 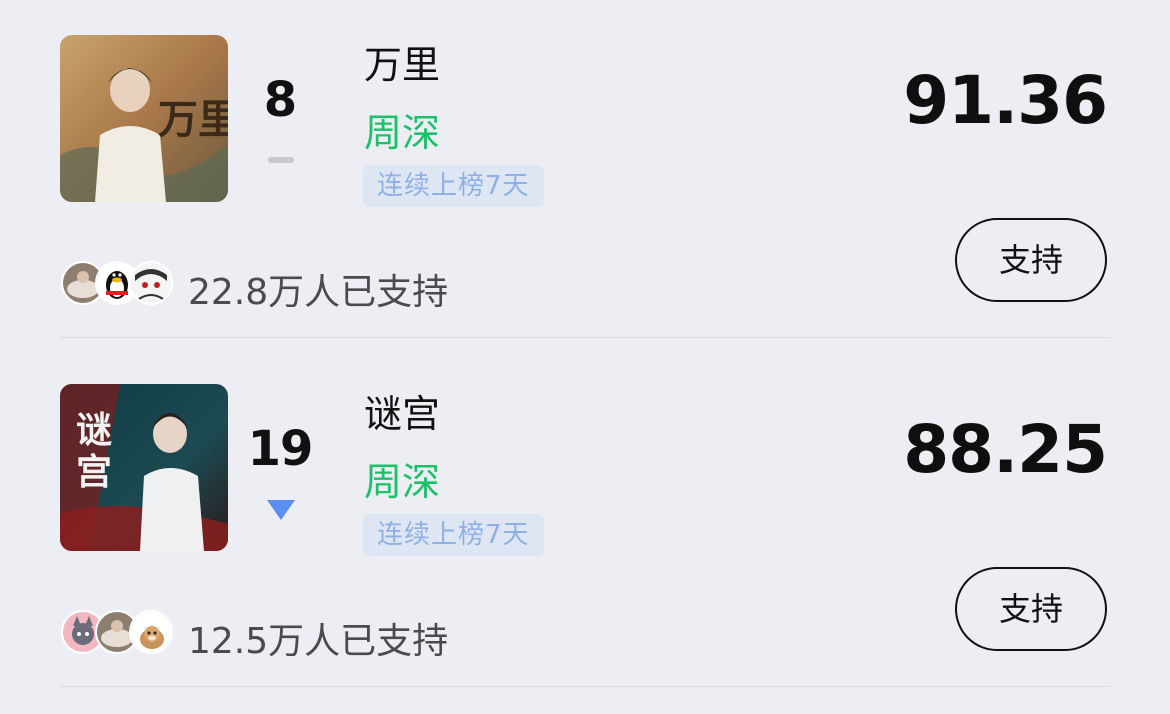 What do you see at coordinates (193, 119) in the screenshot?
I see `svg-text: 万里` at bounding box center [193, 119].